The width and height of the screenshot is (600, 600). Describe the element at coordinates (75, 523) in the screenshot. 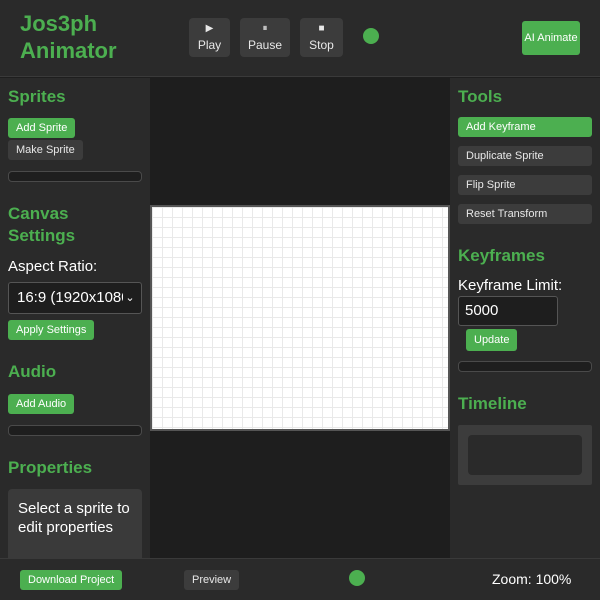

I see `properties-panel: Select a sprite to edit properties` at that location.